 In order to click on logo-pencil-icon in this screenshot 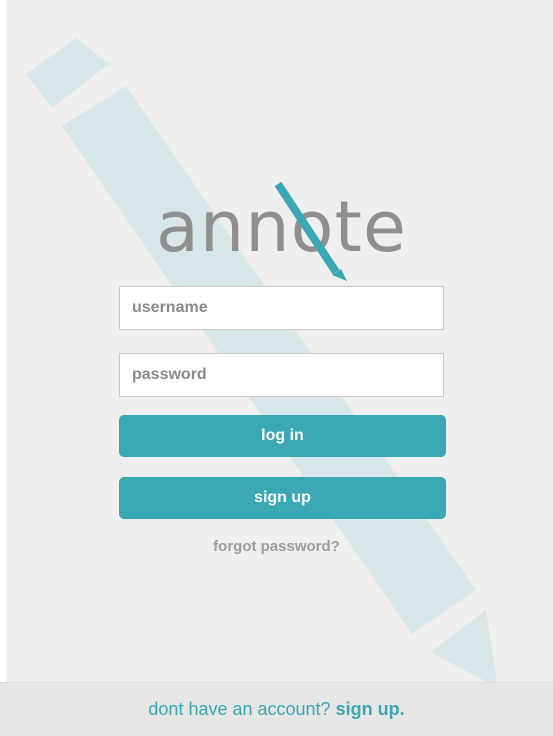, I will do `click(310, 231)`.